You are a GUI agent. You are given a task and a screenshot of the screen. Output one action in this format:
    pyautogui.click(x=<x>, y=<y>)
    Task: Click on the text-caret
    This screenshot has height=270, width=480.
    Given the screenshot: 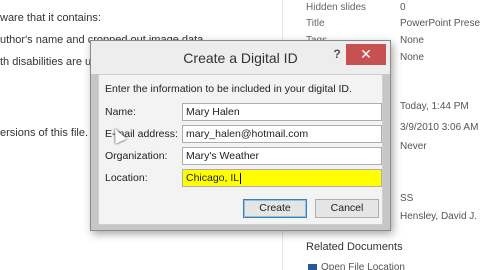 What is the action you would take?
    pyautogui.click(x=241, y=178)
    